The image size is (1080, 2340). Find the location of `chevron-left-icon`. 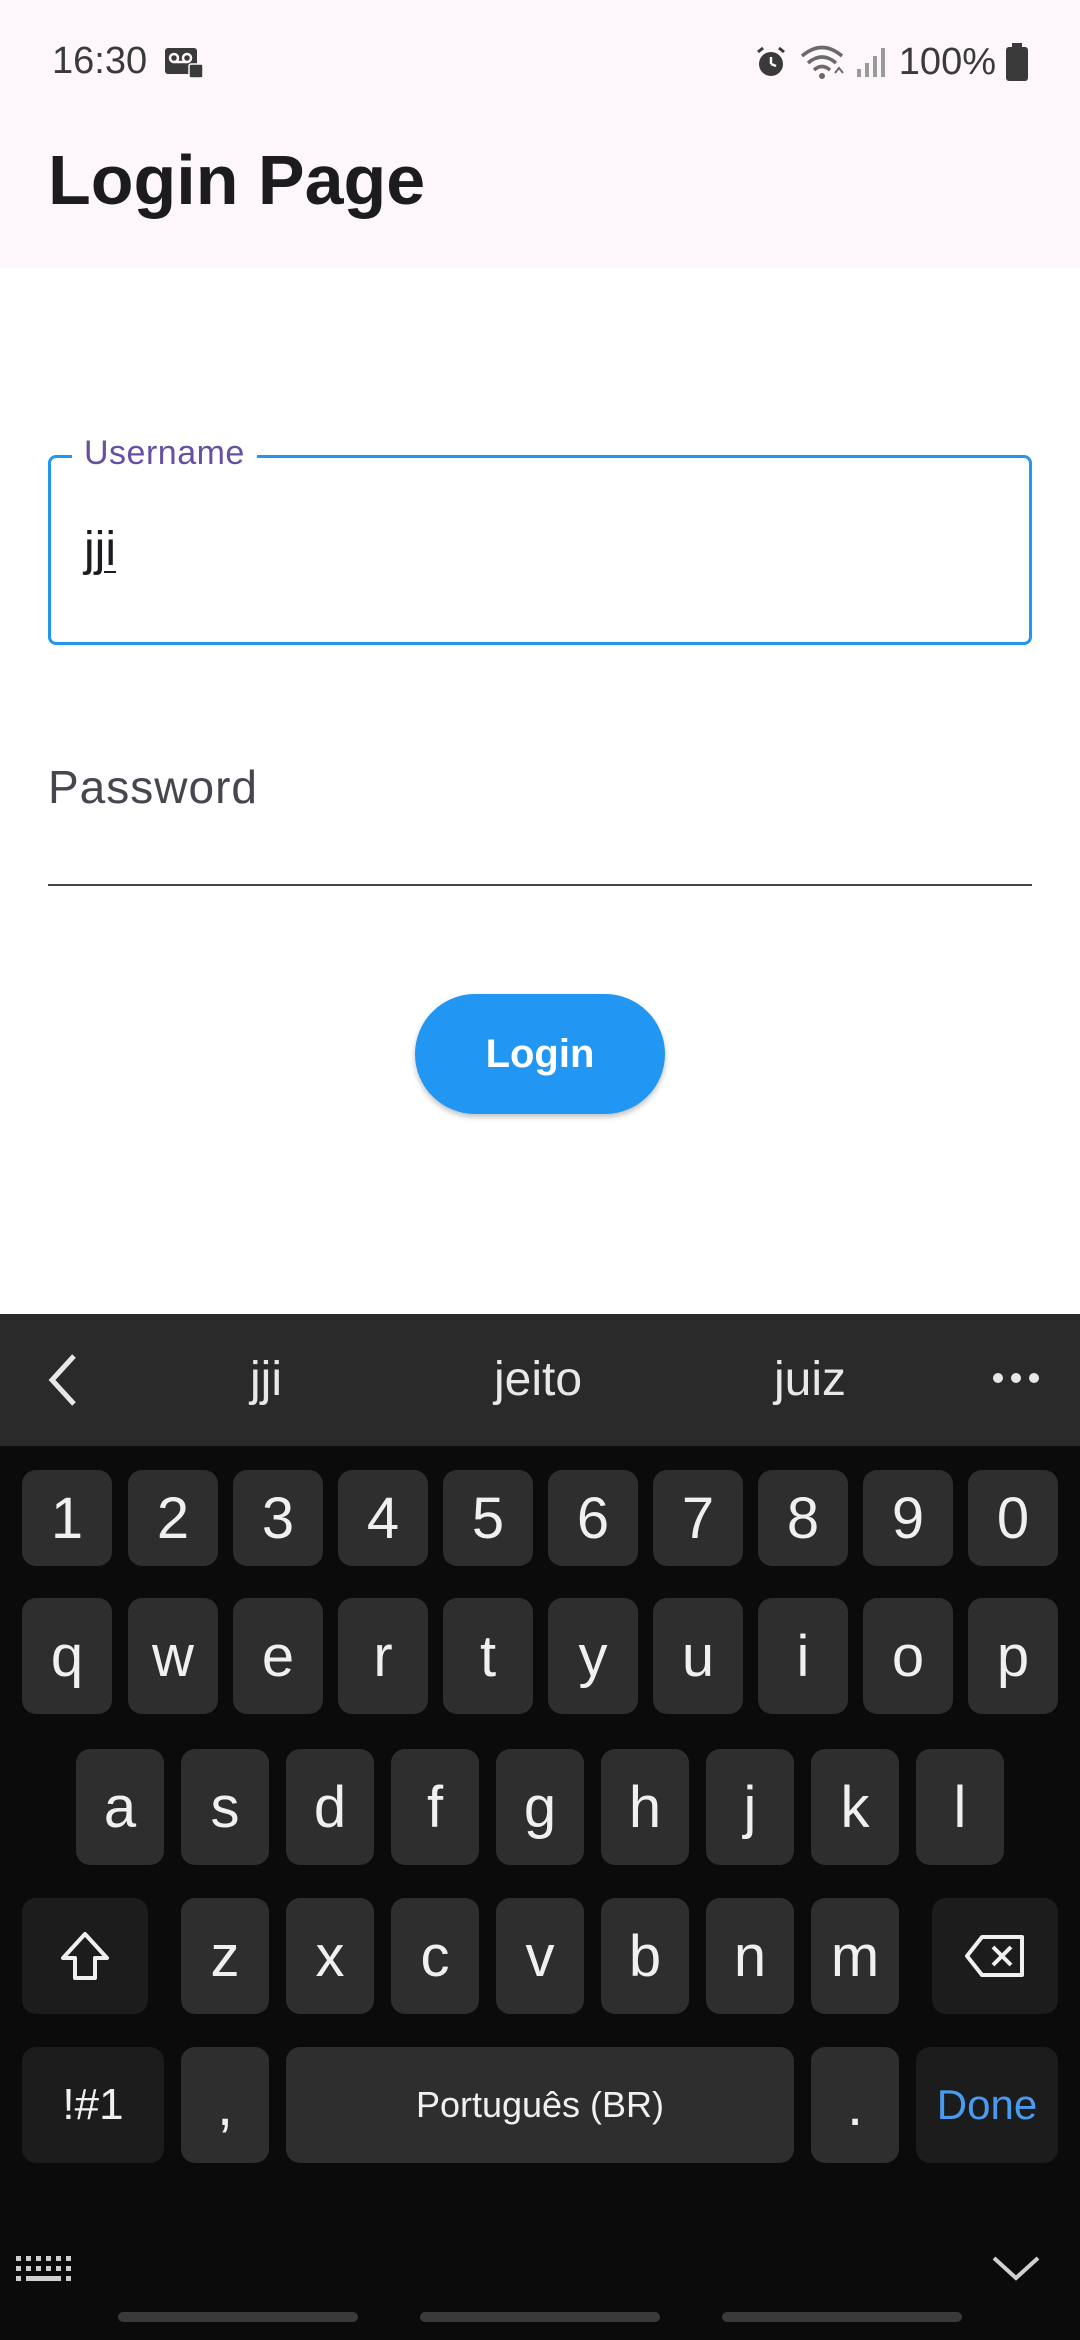

chevron-left-icon is located at coordinates (65, 1380).